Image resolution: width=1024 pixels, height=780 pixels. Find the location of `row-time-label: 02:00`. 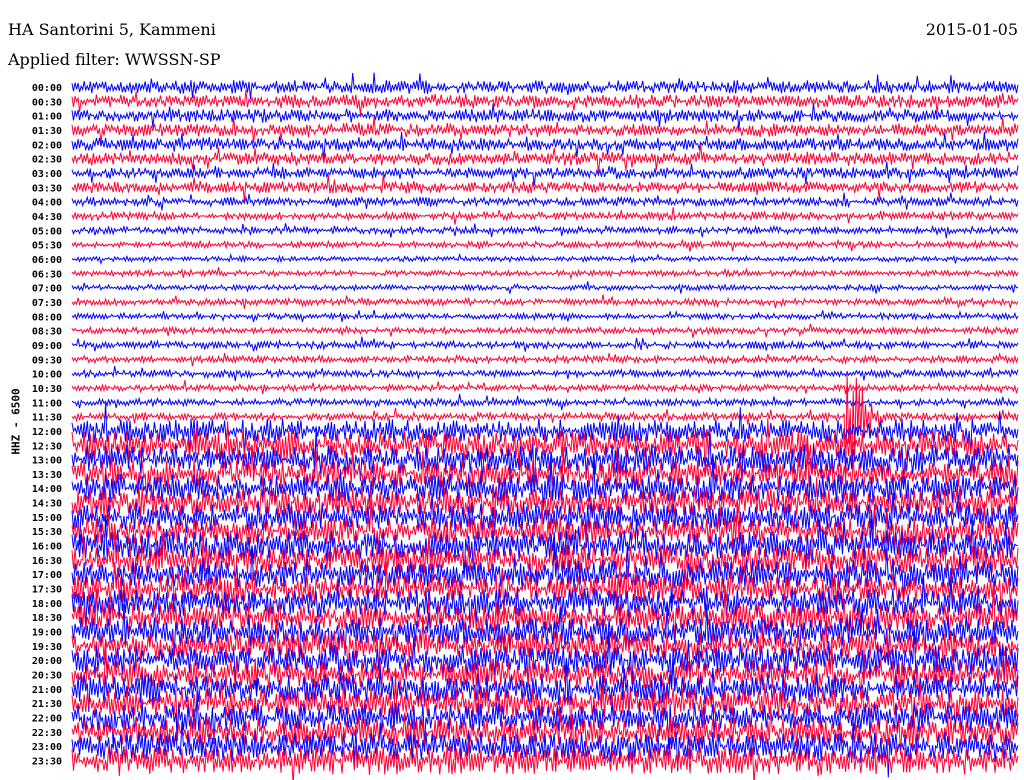

row-time-label: 02:00 is located at coordinates (47, 145).